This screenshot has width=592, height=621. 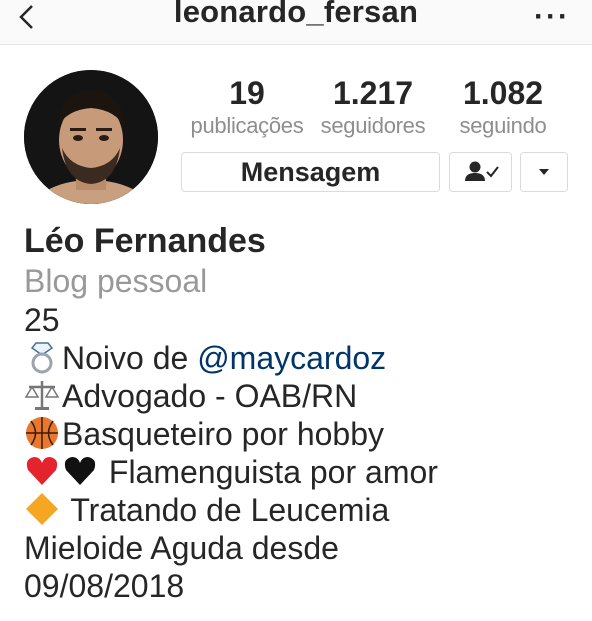 I want to click on more-horizontal-icon: ···, so click(x=552, y=17).